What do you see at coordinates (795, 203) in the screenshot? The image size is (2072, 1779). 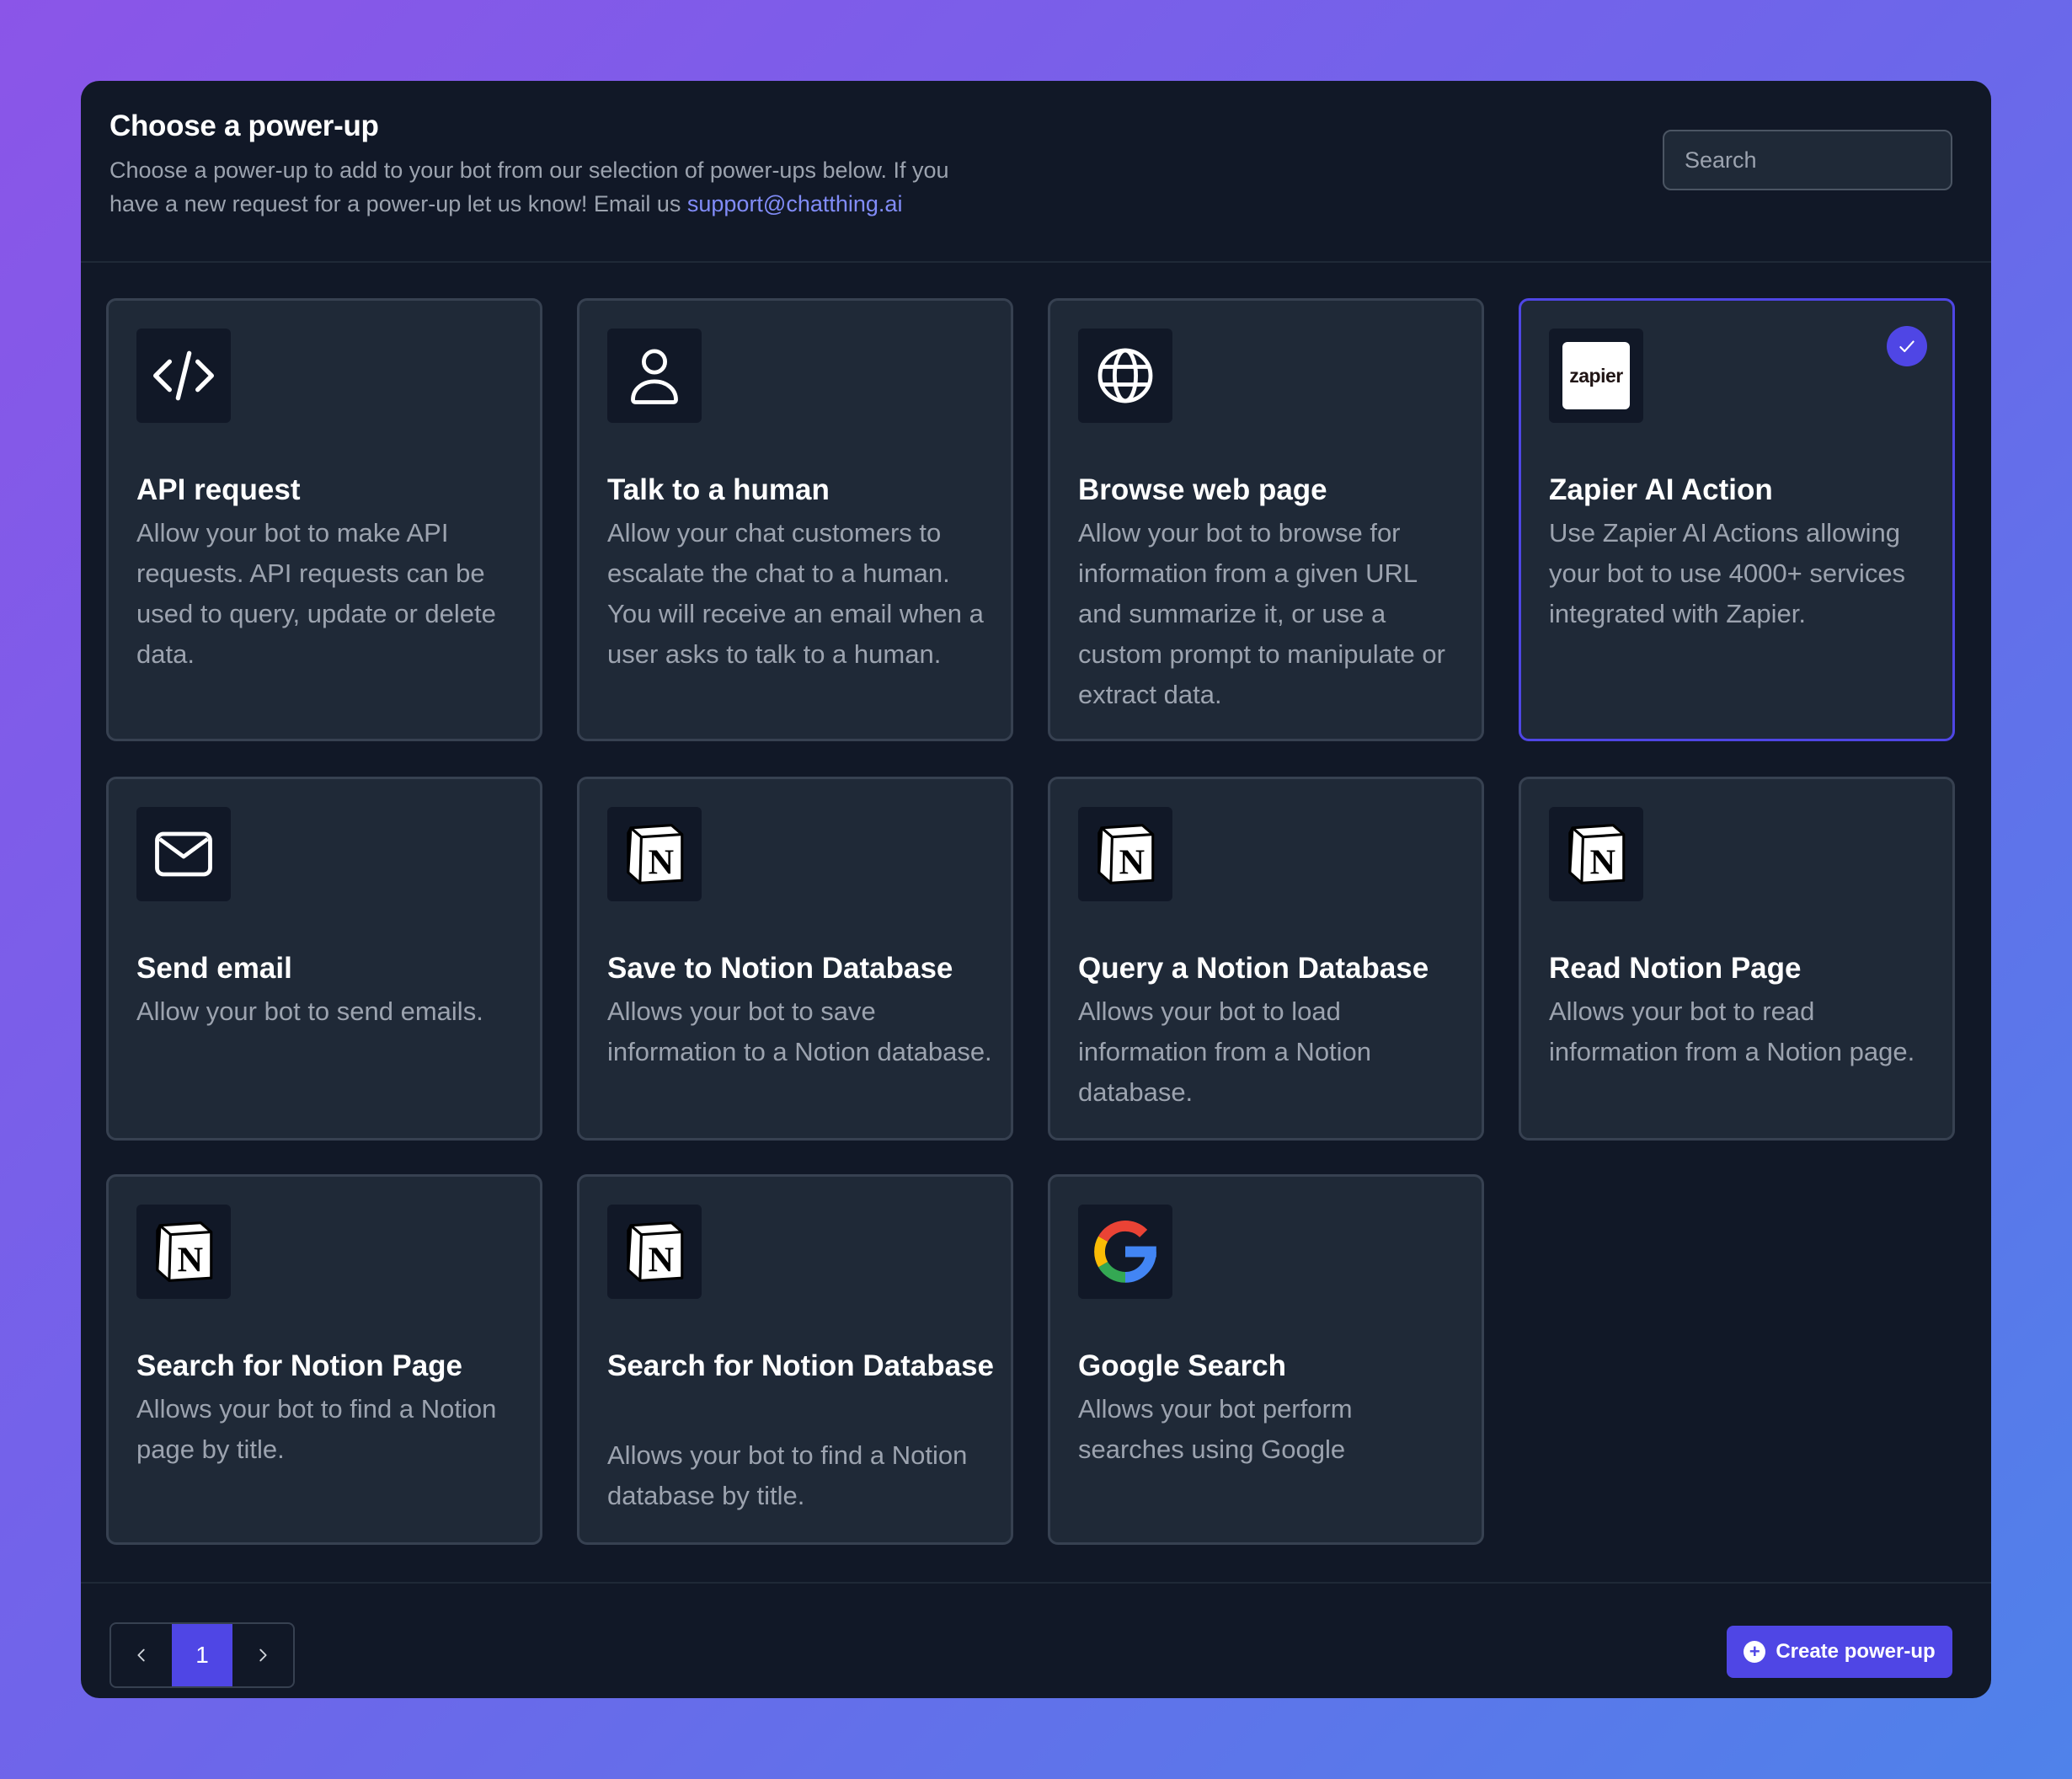 I see `support-email-link: support@chatthing.ai` at bounding box center [795, 203].